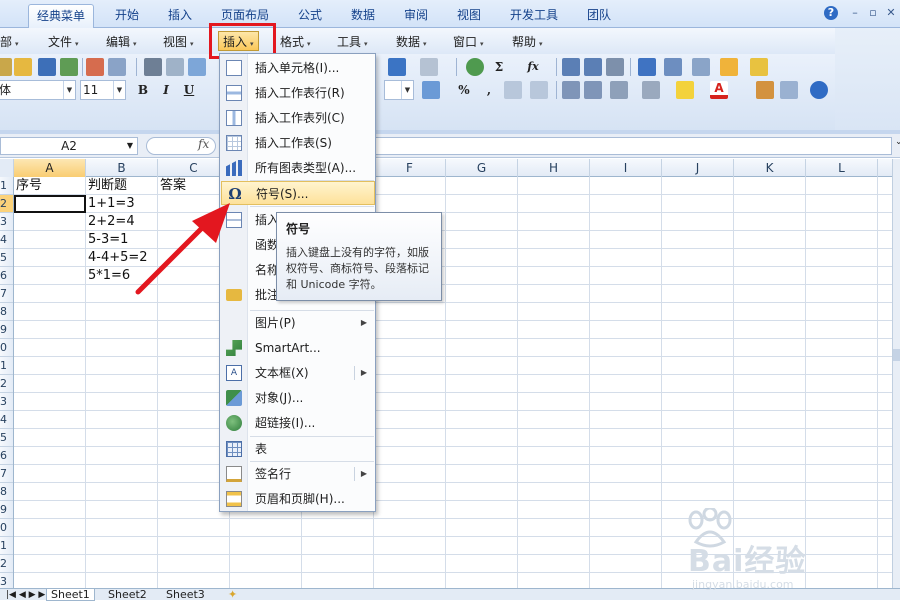 The width and height of the screenshot is (900, 601). What do you see at coordinates (127, 595) in the screenshot?
I see `sheet-tab-2: Sheet2` at bounding box center [127, 595].